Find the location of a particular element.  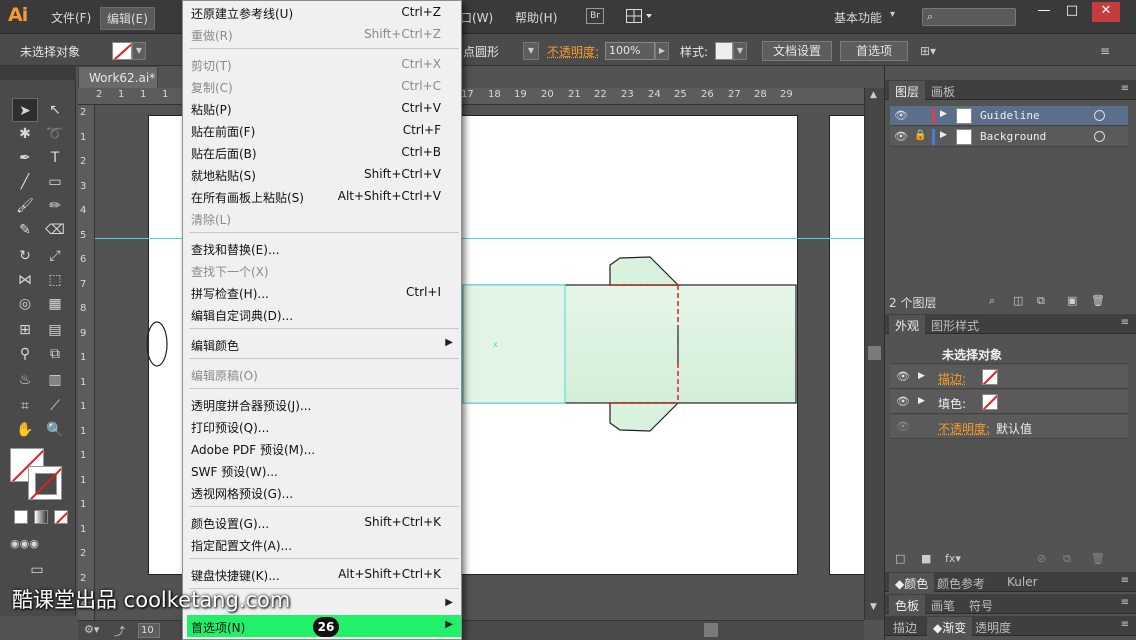

scroll-thumb is located at coordinates (874, 353).